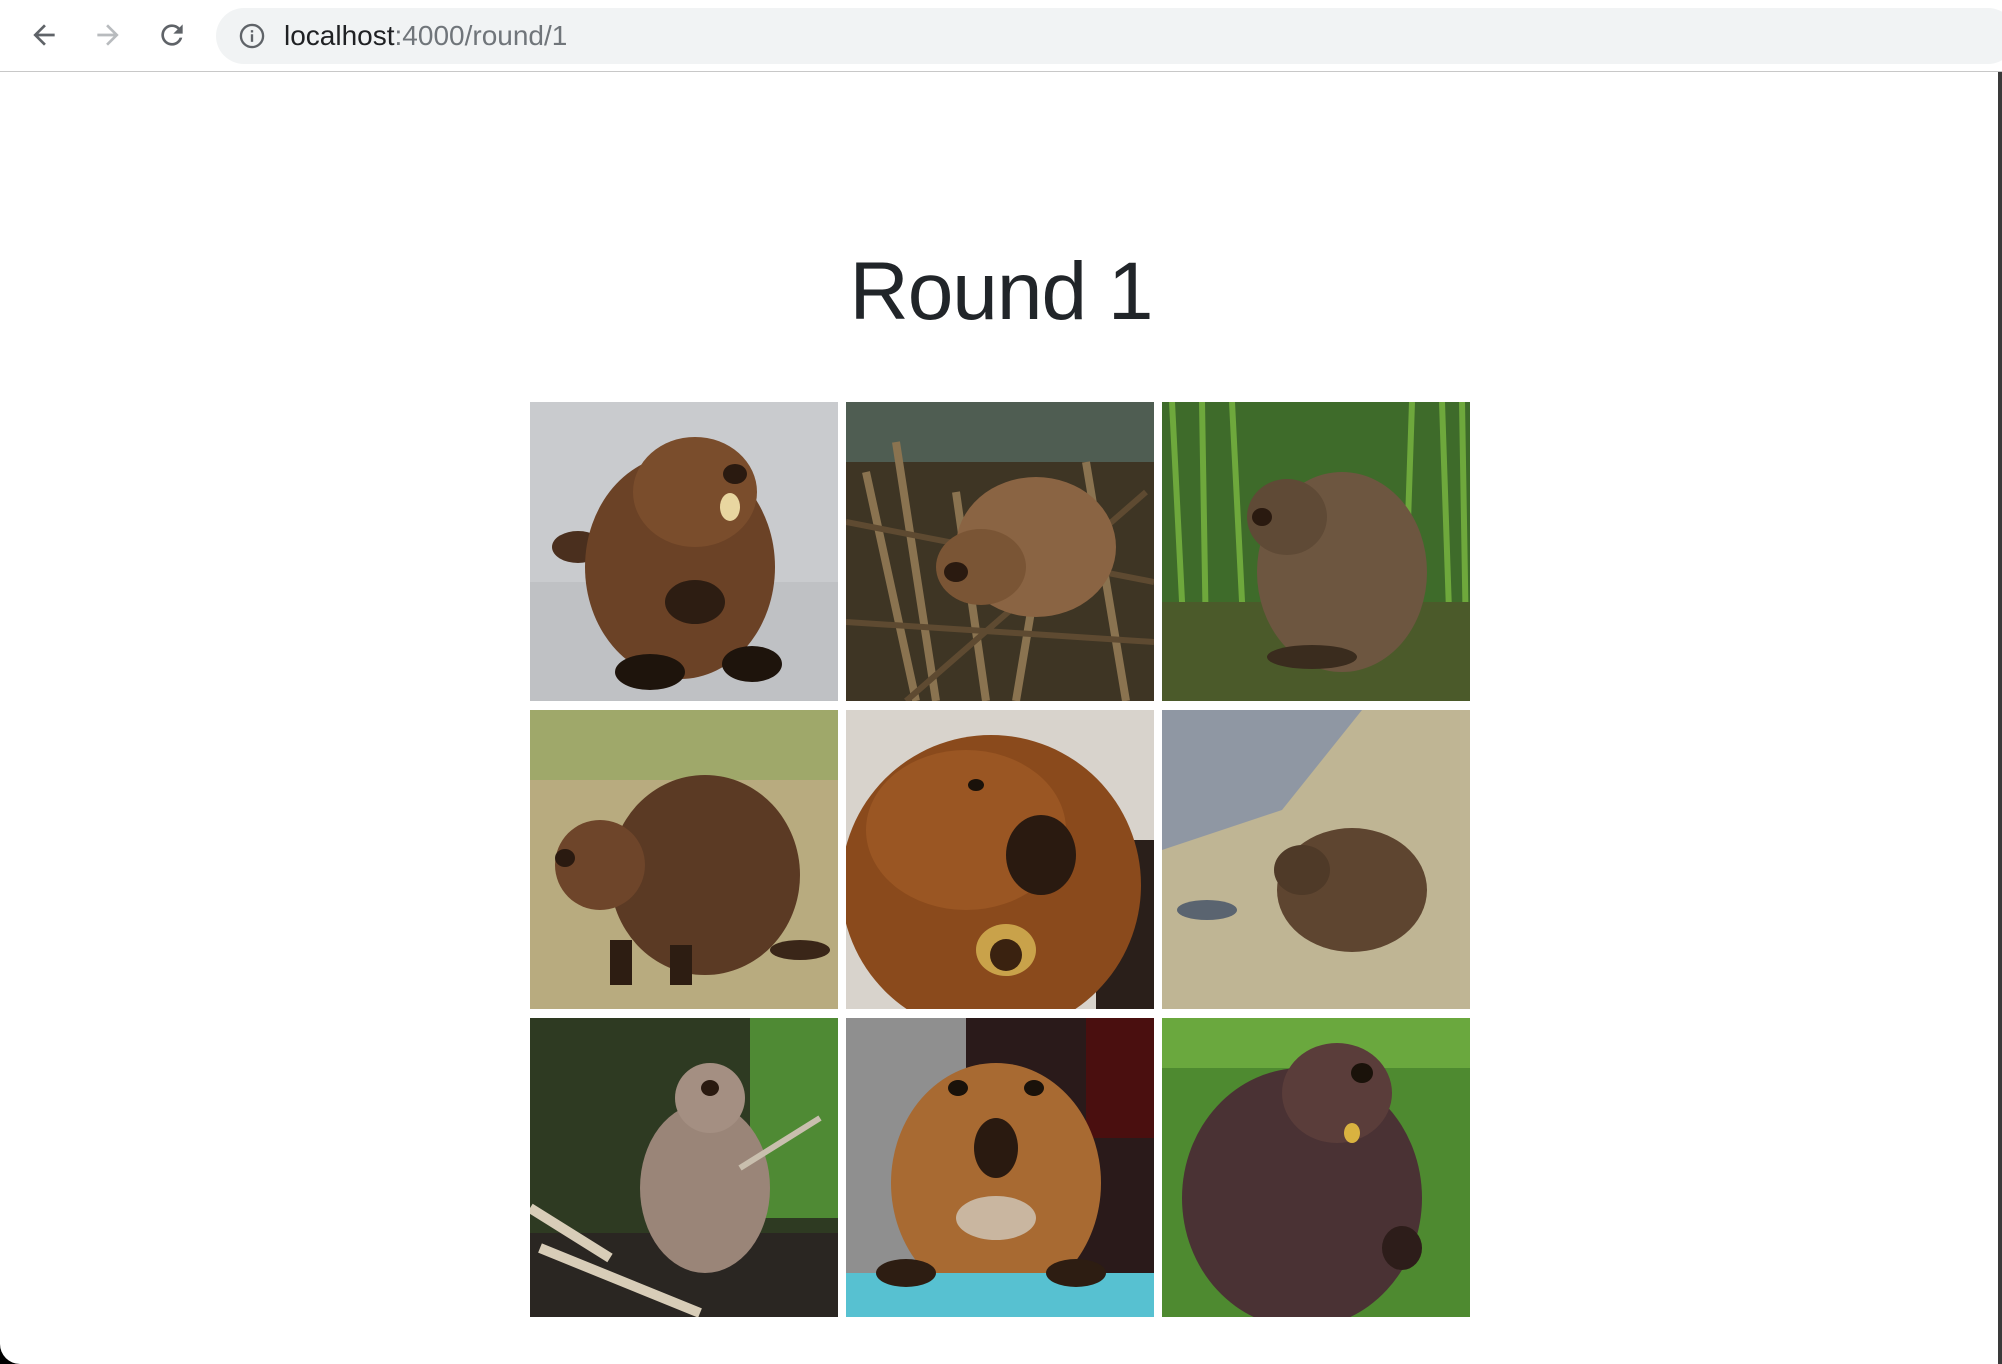 Image resolution: width=2002 pixels, height=1364 pixels. I want to click on url-text: localhost:4000/round/1, so click(425, 36).